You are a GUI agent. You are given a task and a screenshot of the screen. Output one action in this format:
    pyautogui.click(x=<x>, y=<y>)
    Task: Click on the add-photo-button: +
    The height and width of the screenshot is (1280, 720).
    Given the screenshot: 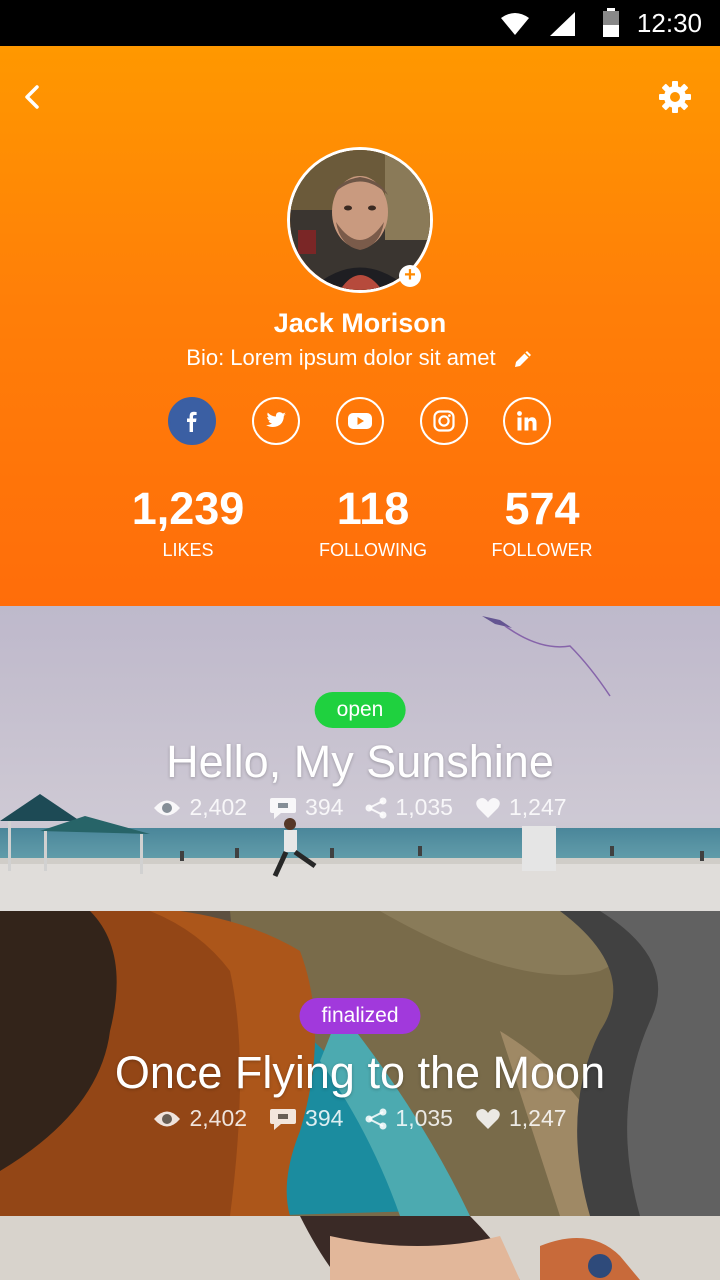 What is the action you would take?
    pyautogui.click(x=410, y=276)
    